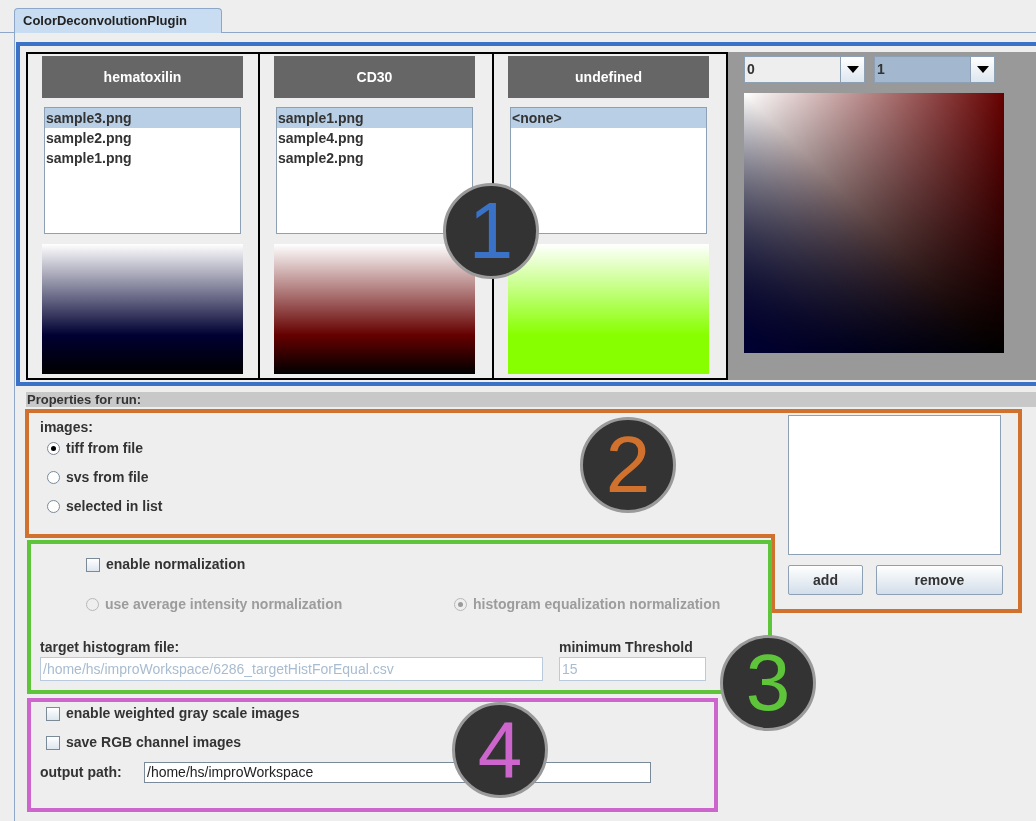  Describe the element at coordinates (626, 646) in the screenshot. I see `field-label: minimum Threshold` at that location.